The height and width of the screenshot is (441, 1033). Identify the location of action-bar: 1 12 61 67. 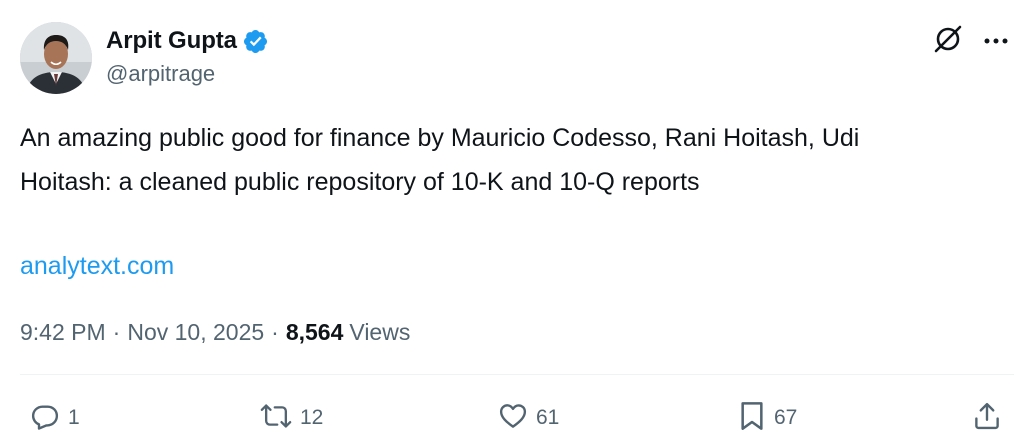
(517, 418).